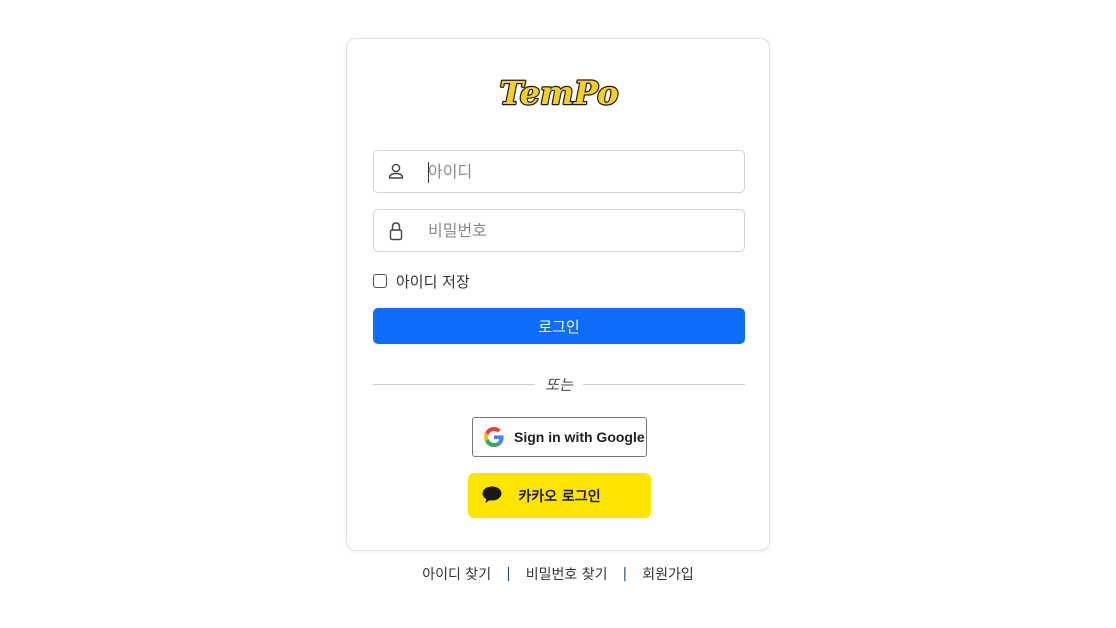 This screenshot has height=628, width=1116. I want to click on or-divider: 또는, so click(559, 385).